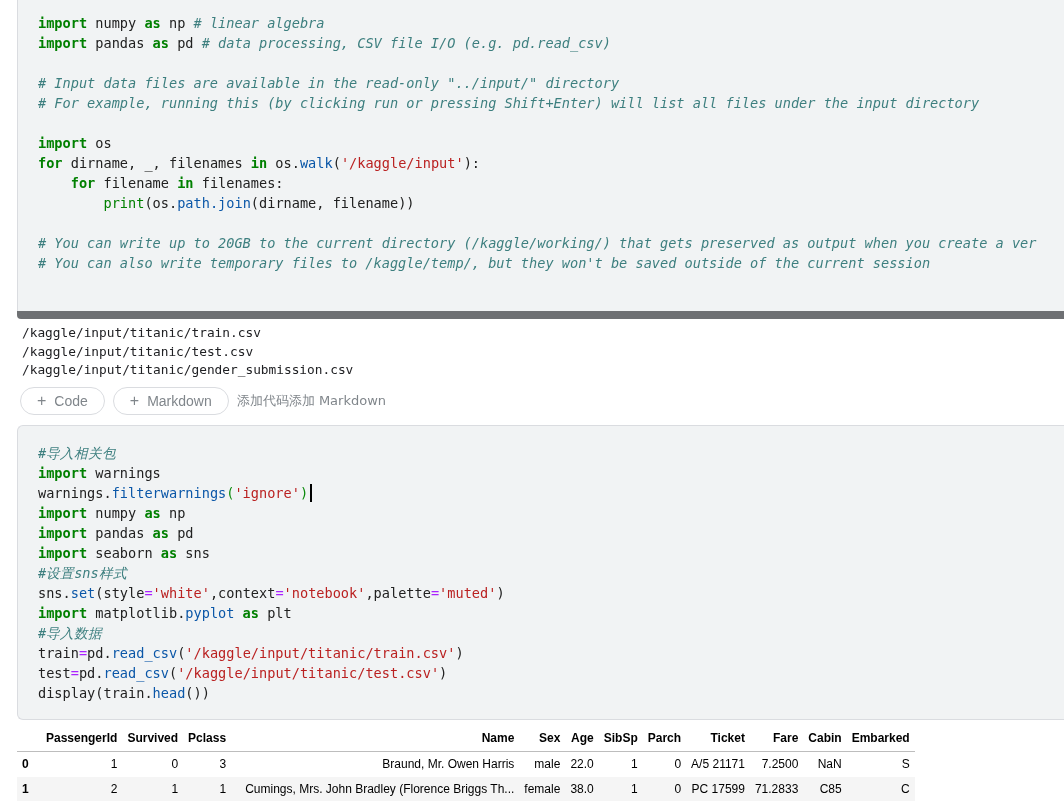 This screenshot has height=801, width=1064. I want to click on add-cell-button: + Code, so click(62, 400).